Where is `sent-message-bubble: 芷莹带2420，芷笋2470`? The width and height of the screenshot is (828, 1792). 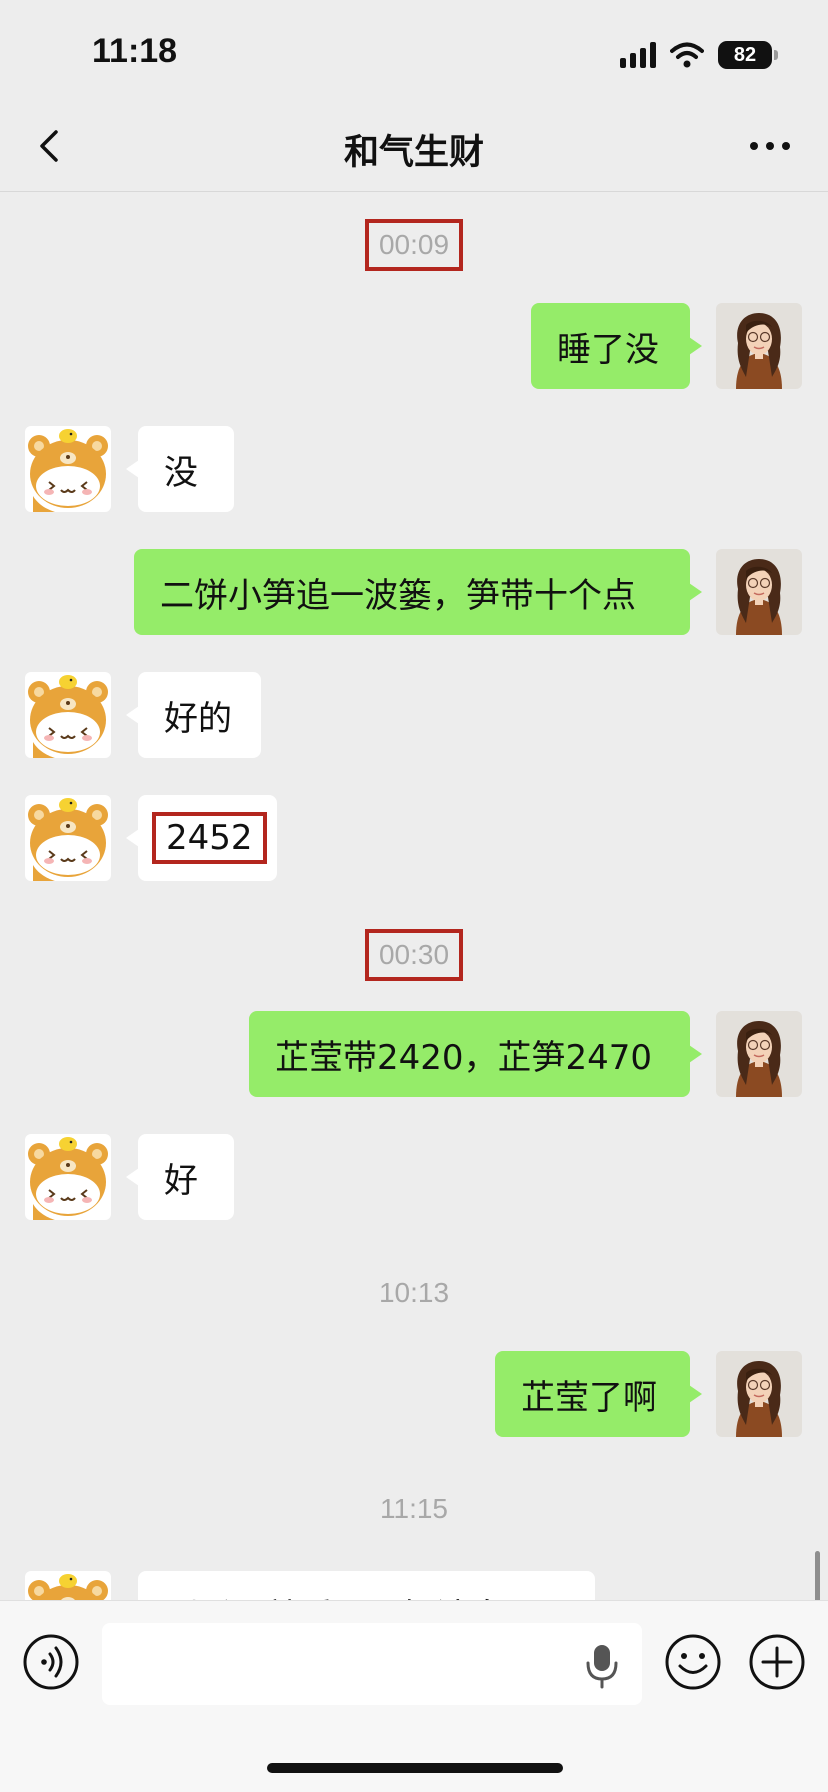 sent-message-bubble: 芷莹带2420，芷笋2470 is located at coordinates (475, 1054).